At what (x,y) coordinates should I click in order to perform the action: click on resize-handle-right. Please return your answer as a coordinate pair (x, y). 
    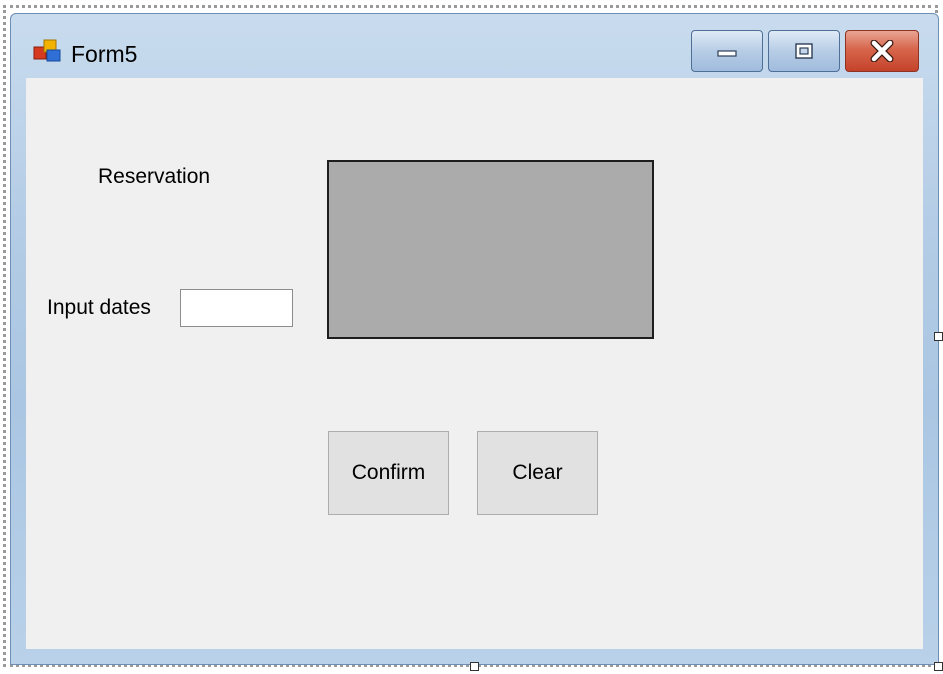
    Looking at the image, I should click on (938, 336).